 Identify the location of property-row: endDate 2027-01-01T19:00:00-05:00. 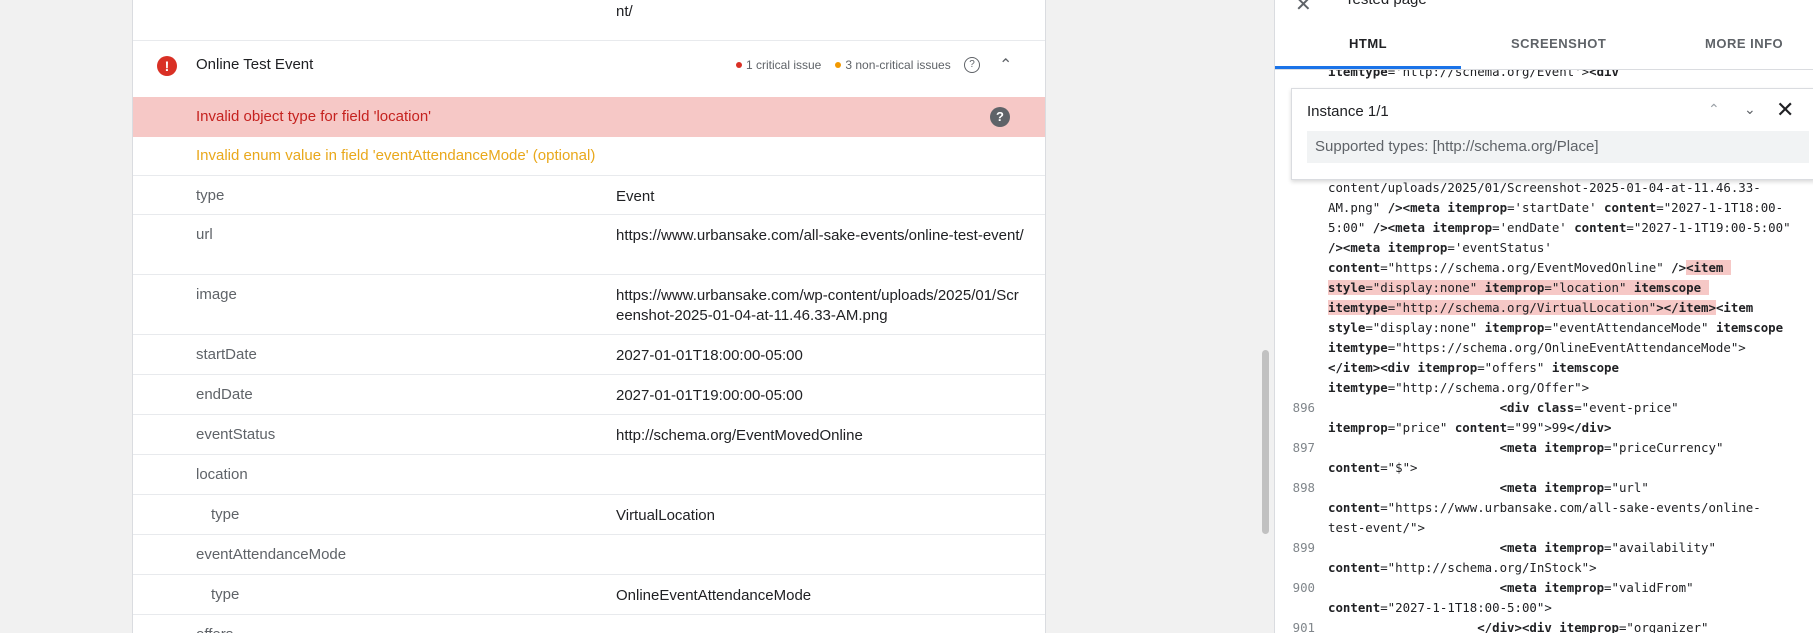
(589, 394).